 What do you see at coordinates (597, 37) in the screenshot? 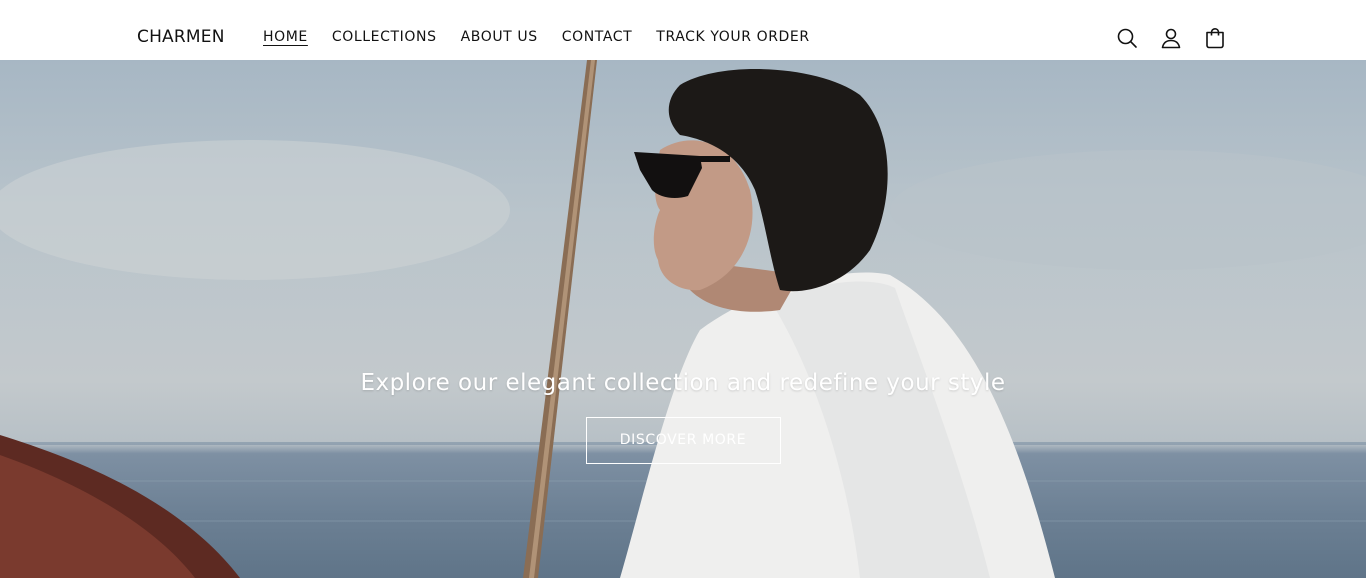
I see `nav-contact: CONTACT` at bounding box center [597, 37].